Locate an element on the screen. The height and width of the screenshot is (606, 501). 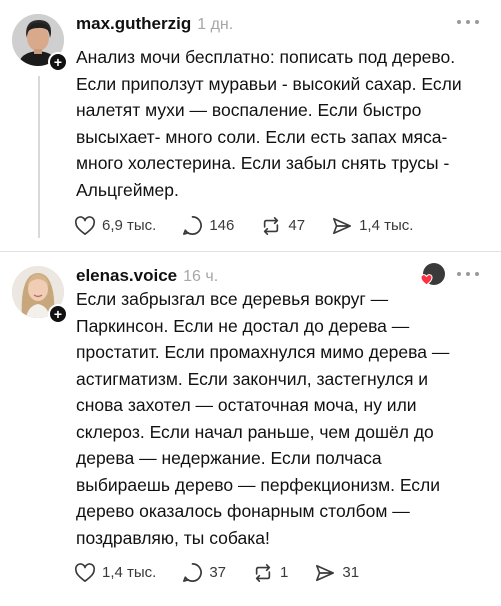
post-text-line: налетят мухи — воспаление. Если быстро is located at coordinates (249, 110).